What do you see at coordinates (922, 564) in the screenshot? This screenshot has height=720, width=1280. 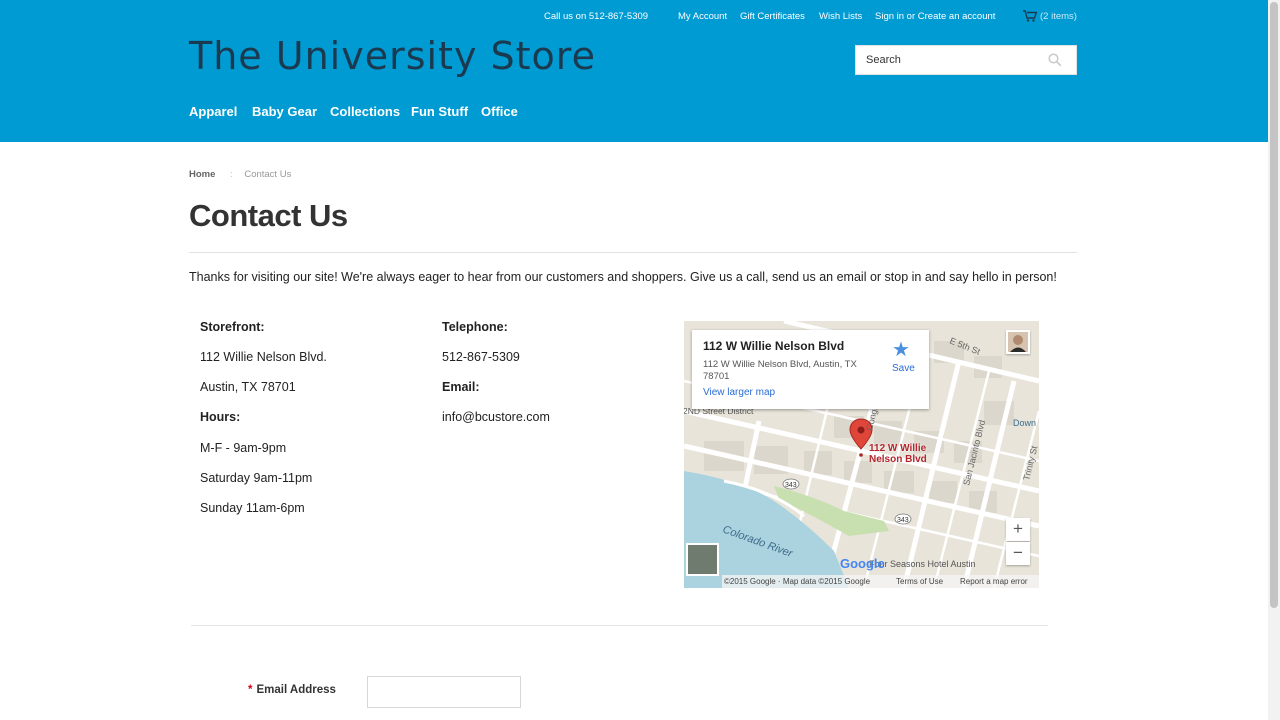 I see `map-label-four-seasons: Four Seasons Hotel Austin` at bounding box center [922, 564].